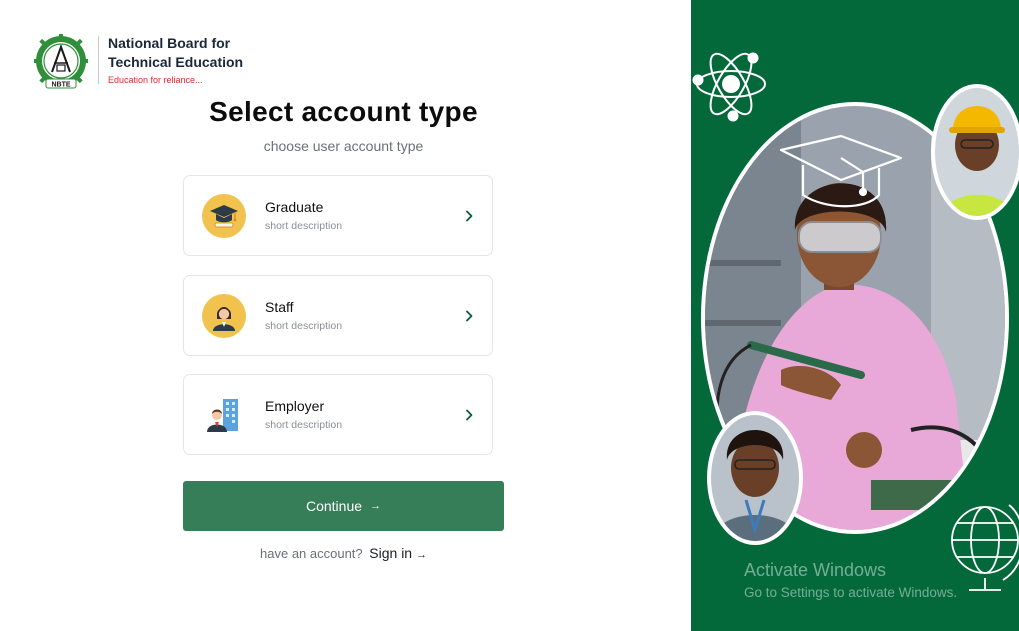  I want to click on atom-icon, so click(729, 87).